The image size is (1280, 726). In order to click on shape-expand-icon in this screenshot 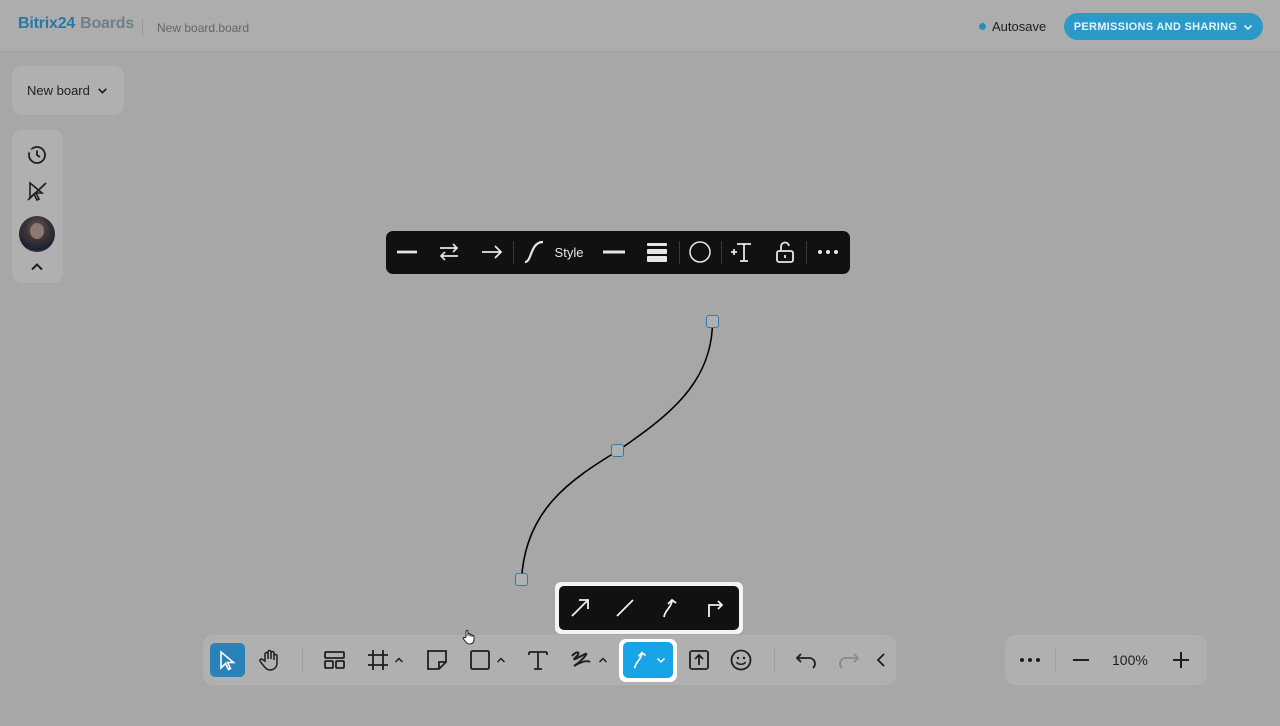, I will do `click(501, 660)`.